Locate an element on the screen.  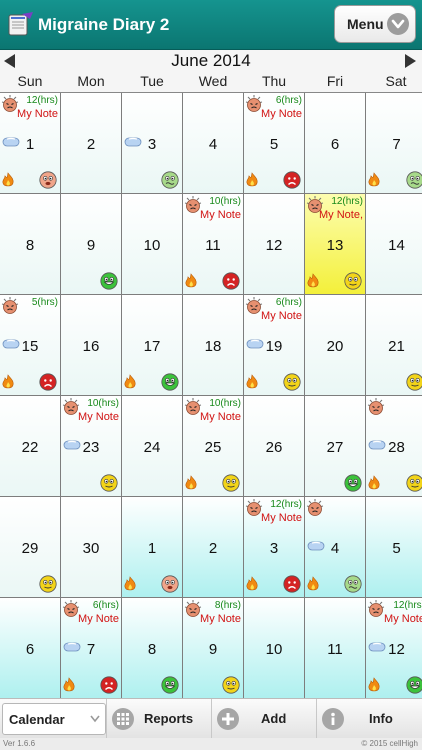
weekday-sun: Sun is located at coordinates (30, 81).